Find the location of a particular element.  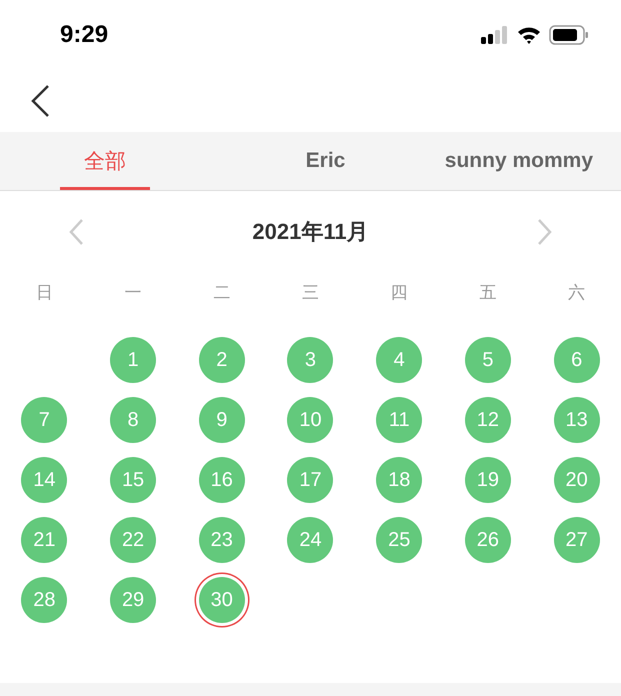

calendar-day: 9 is located at coordinates (221, 420).